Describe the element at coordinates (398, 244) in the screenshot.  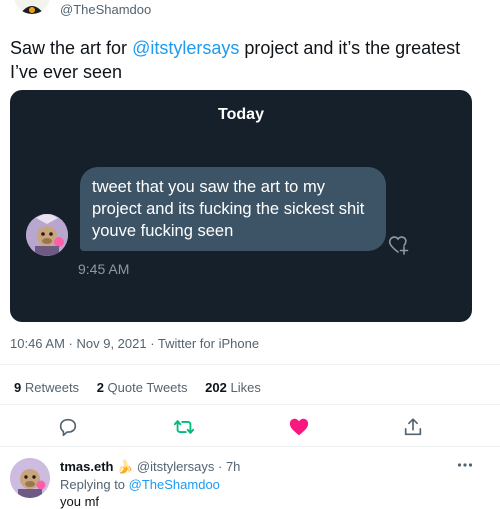
I see `add-reaction-icon` at that location.